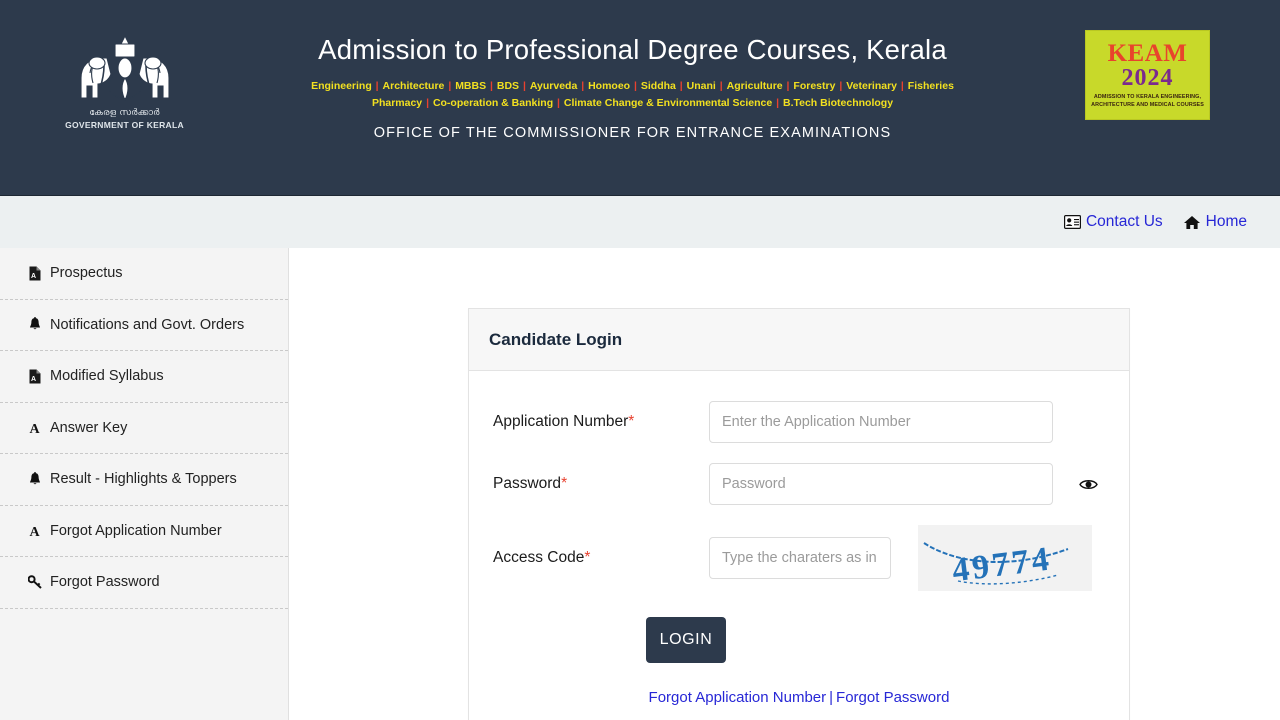  I want to click on application-number-label: Application Number*, so click(601, 422).